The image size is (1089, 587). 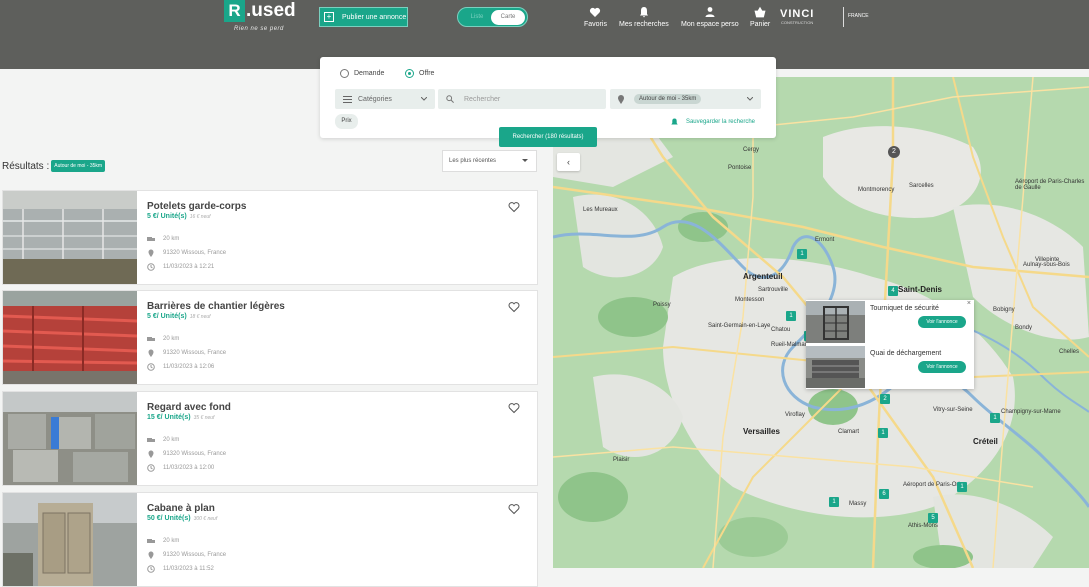 What do you see at coordinates (419, 73) in the screenshot?
I see `radio-offre: Offre` at bounding box center [419, 73].